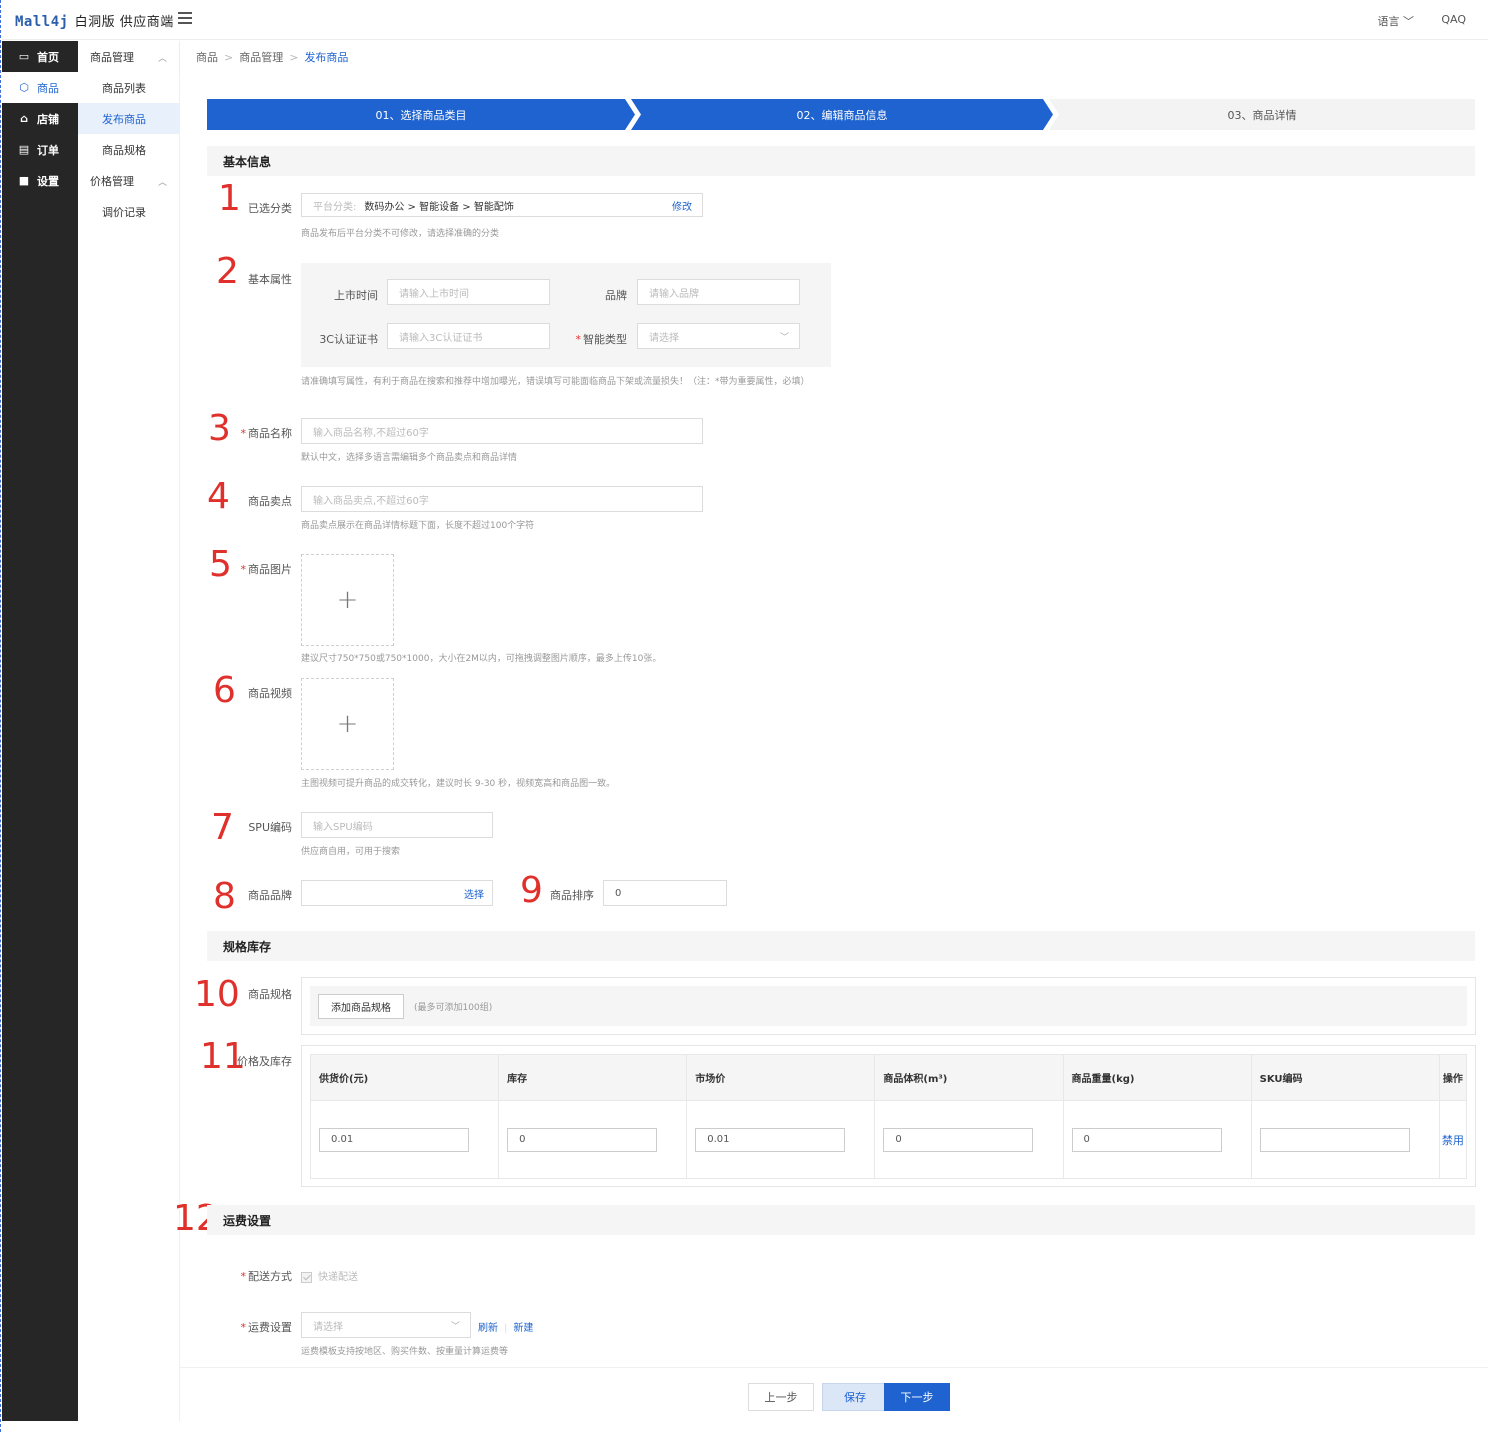 The image size is (1488, 1432). I want to click on brand-attr-input: 请输入品牌, so click(718, 292).